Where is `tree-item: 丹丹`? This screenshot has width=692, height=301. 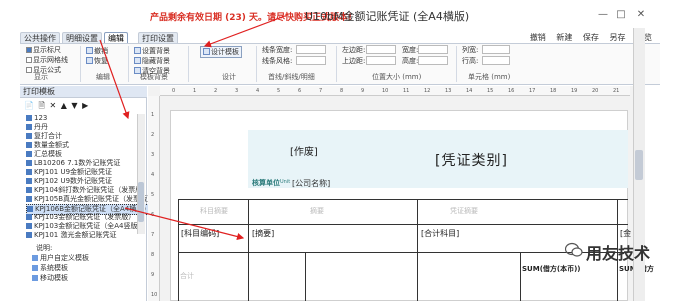
tree-item: 丹丹 is located at coordinates (37, 127).